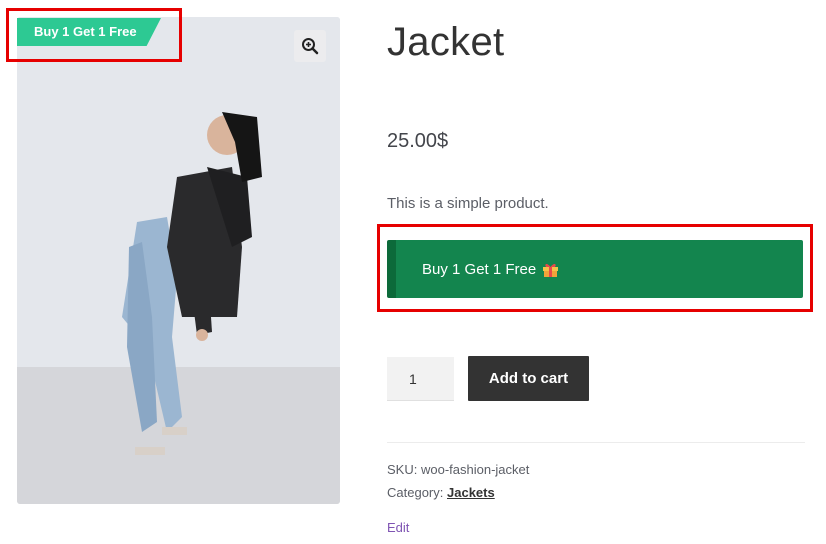 Image resolution: width=826 pixels, height=544 pixels. I want to click on meta-divider, so click(596, 442).